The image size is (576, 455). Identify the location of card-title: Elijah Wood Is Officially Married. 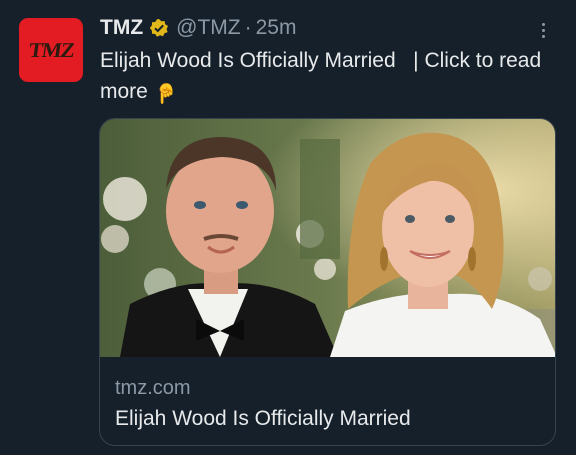
(263, 418).